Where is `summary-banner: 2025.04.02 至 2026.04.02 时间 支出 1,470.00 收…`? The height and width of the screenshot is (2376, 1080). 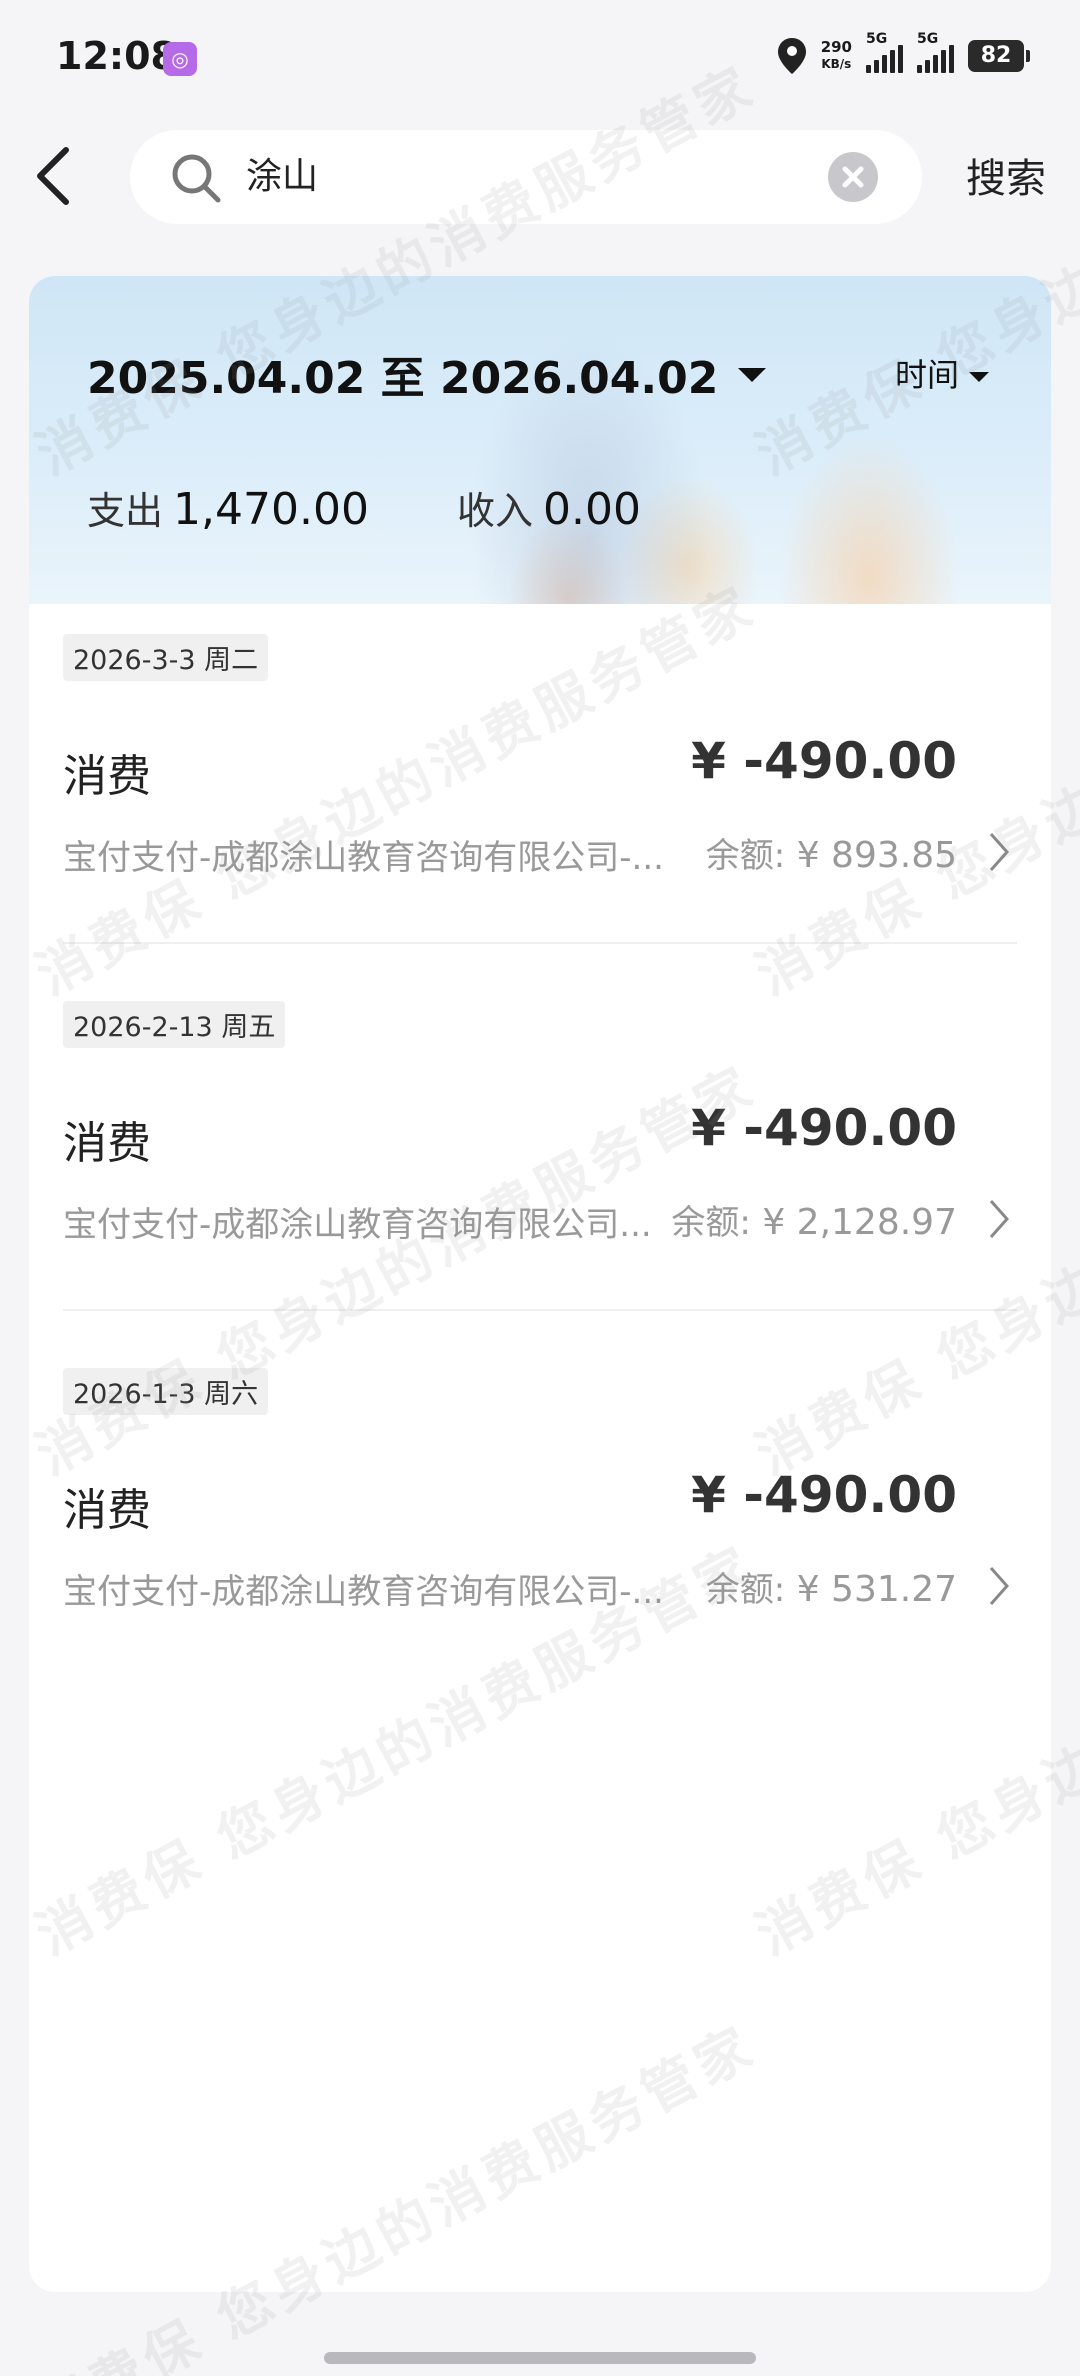
summary-banner: 2025.04.02 至 2026.04.02 时间 支出 1,470.00 收… is located at coordinates (540, 440).